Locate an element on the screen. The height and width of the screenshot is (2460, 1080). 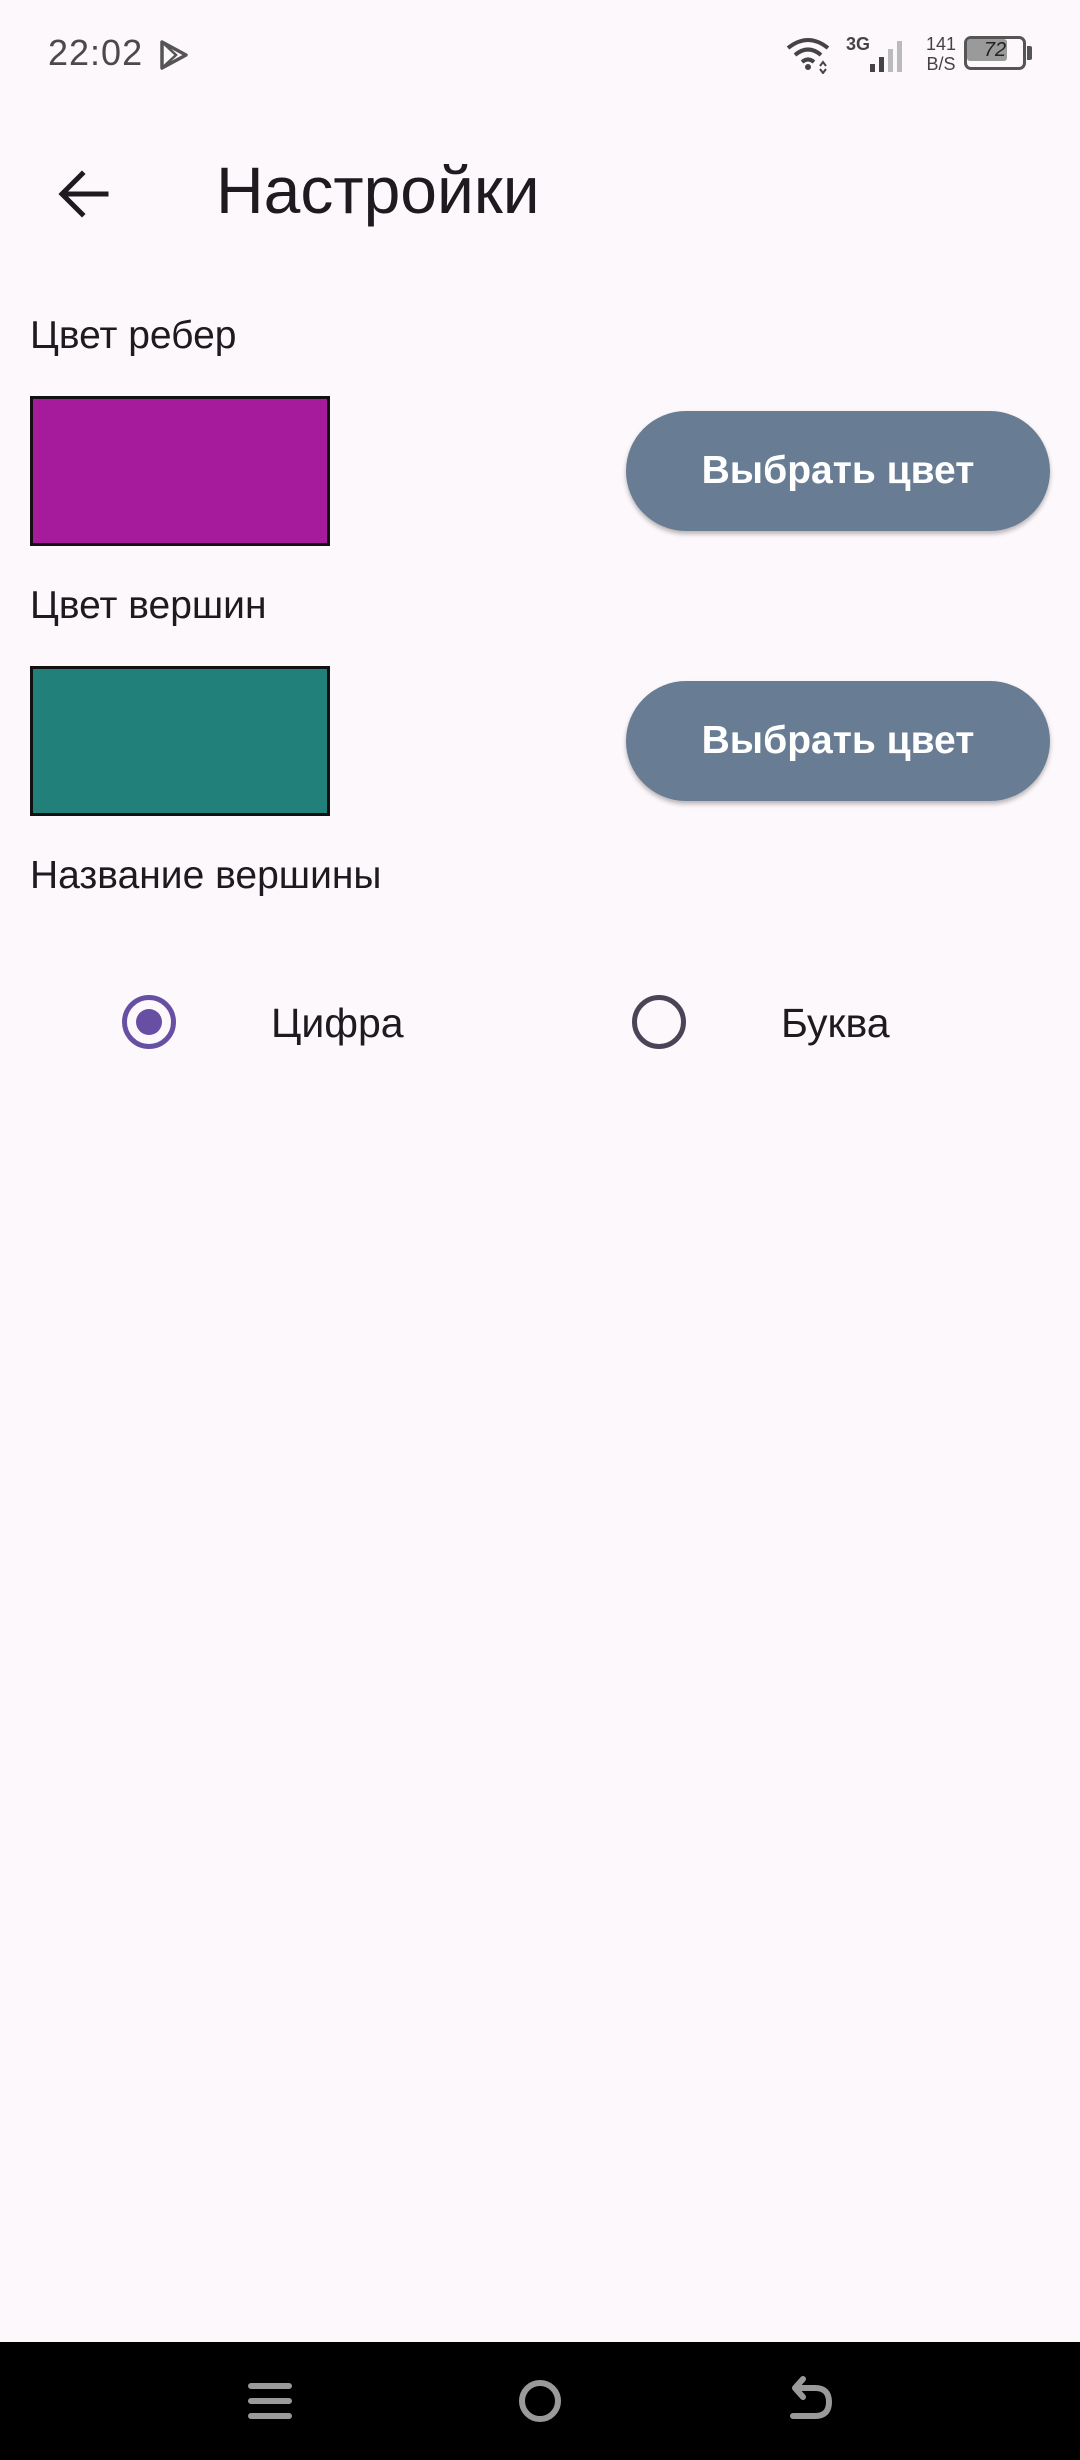
edge-color-label: Цвет ребер is located at coordinates (133, 335).